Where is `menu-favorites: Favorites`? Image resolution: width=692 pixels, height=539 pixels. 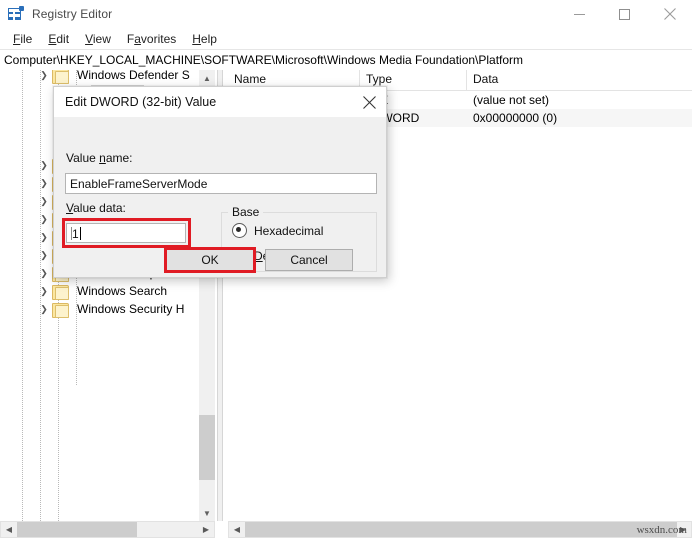
menu-favorites: Favorites is located at coordinates (151, 39).